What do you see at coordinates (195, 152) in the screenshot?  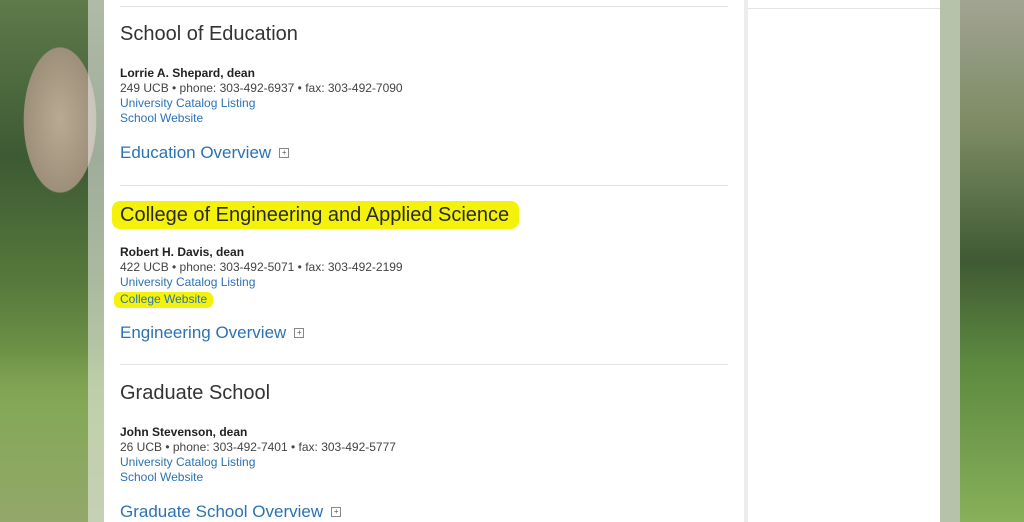 I see `overview-link: Education Overview` at bounding box center [195, 152].